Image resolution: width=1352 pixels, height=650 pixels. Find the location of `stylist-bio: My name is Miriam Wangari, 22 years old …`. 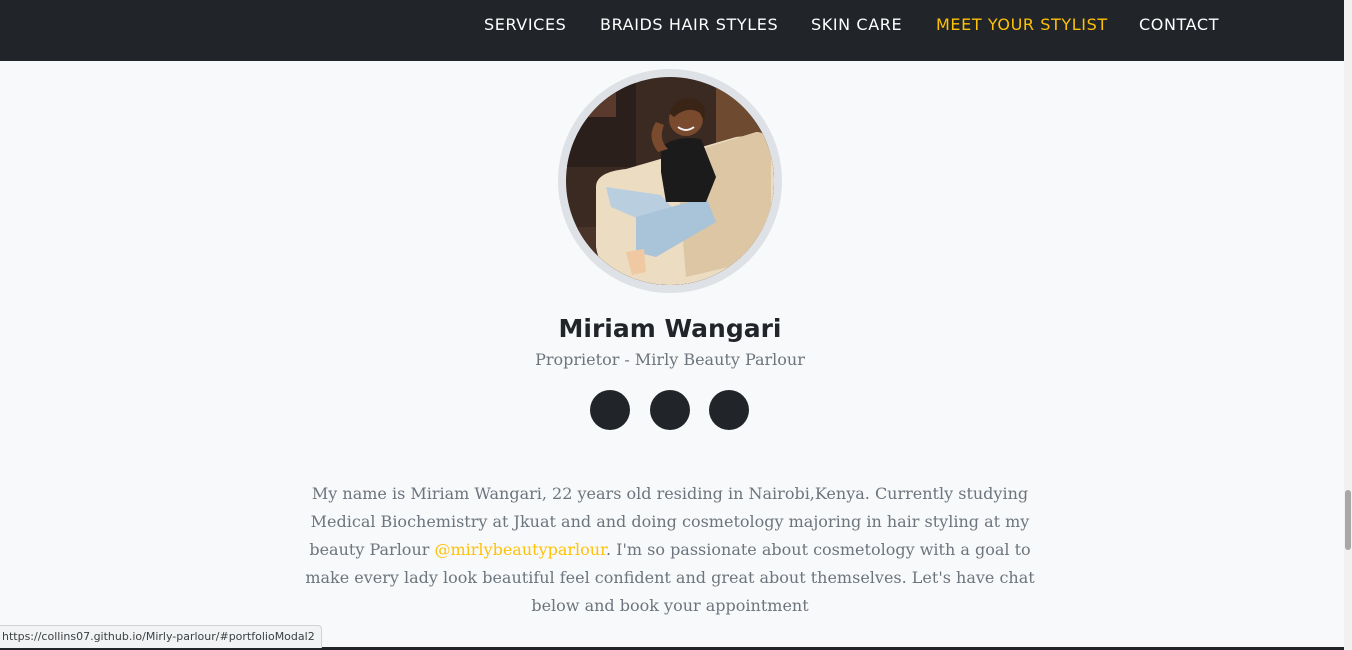

stylist-bio: My name is Miriam Wangari, 22 years old … is located at coordinates (670, 550).